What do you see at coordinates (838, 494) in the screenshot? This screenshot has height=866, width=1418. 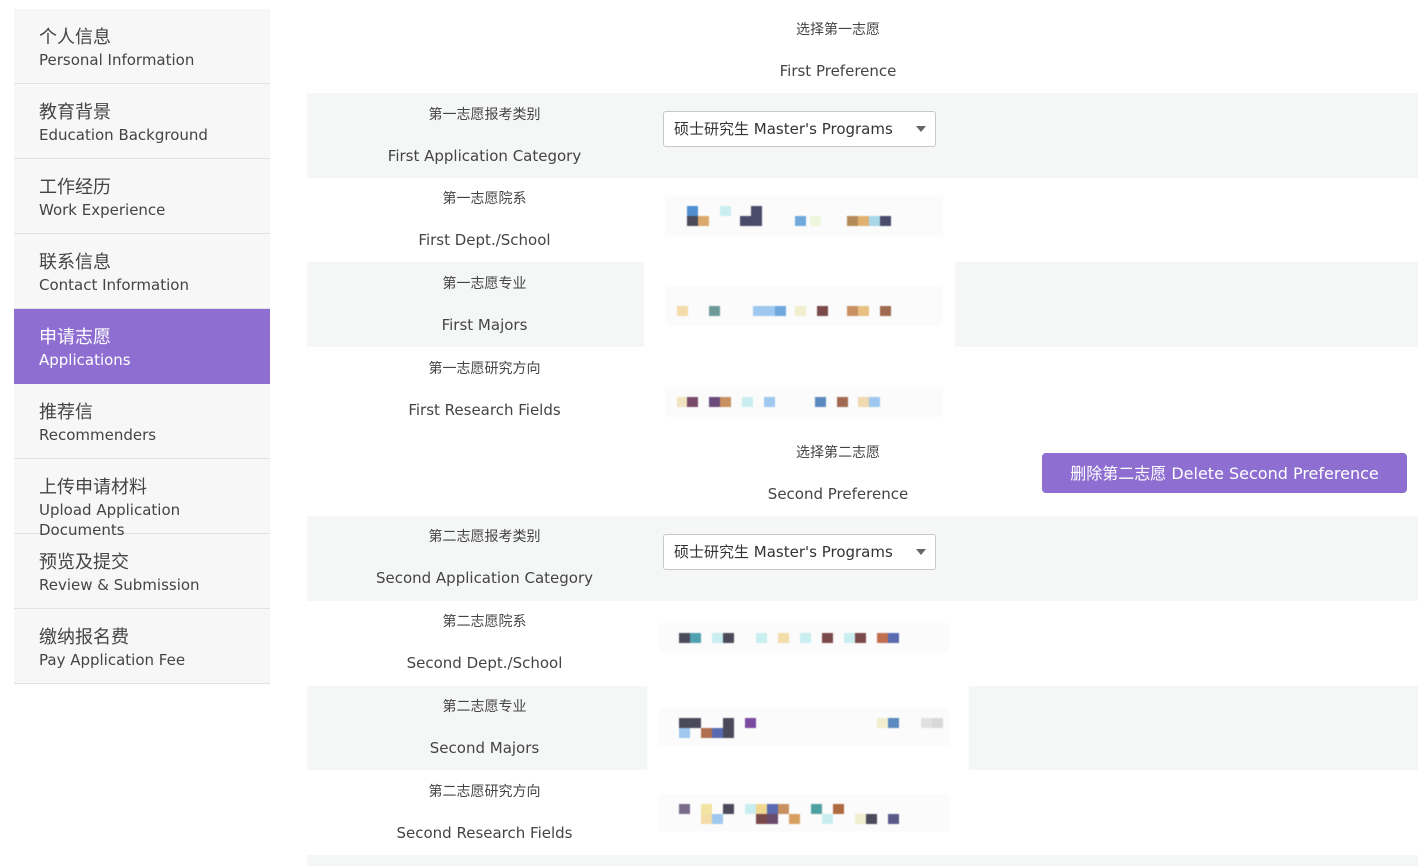 I see `second-preference-heading-en: Second Preference` at bounding box center [838, 494].